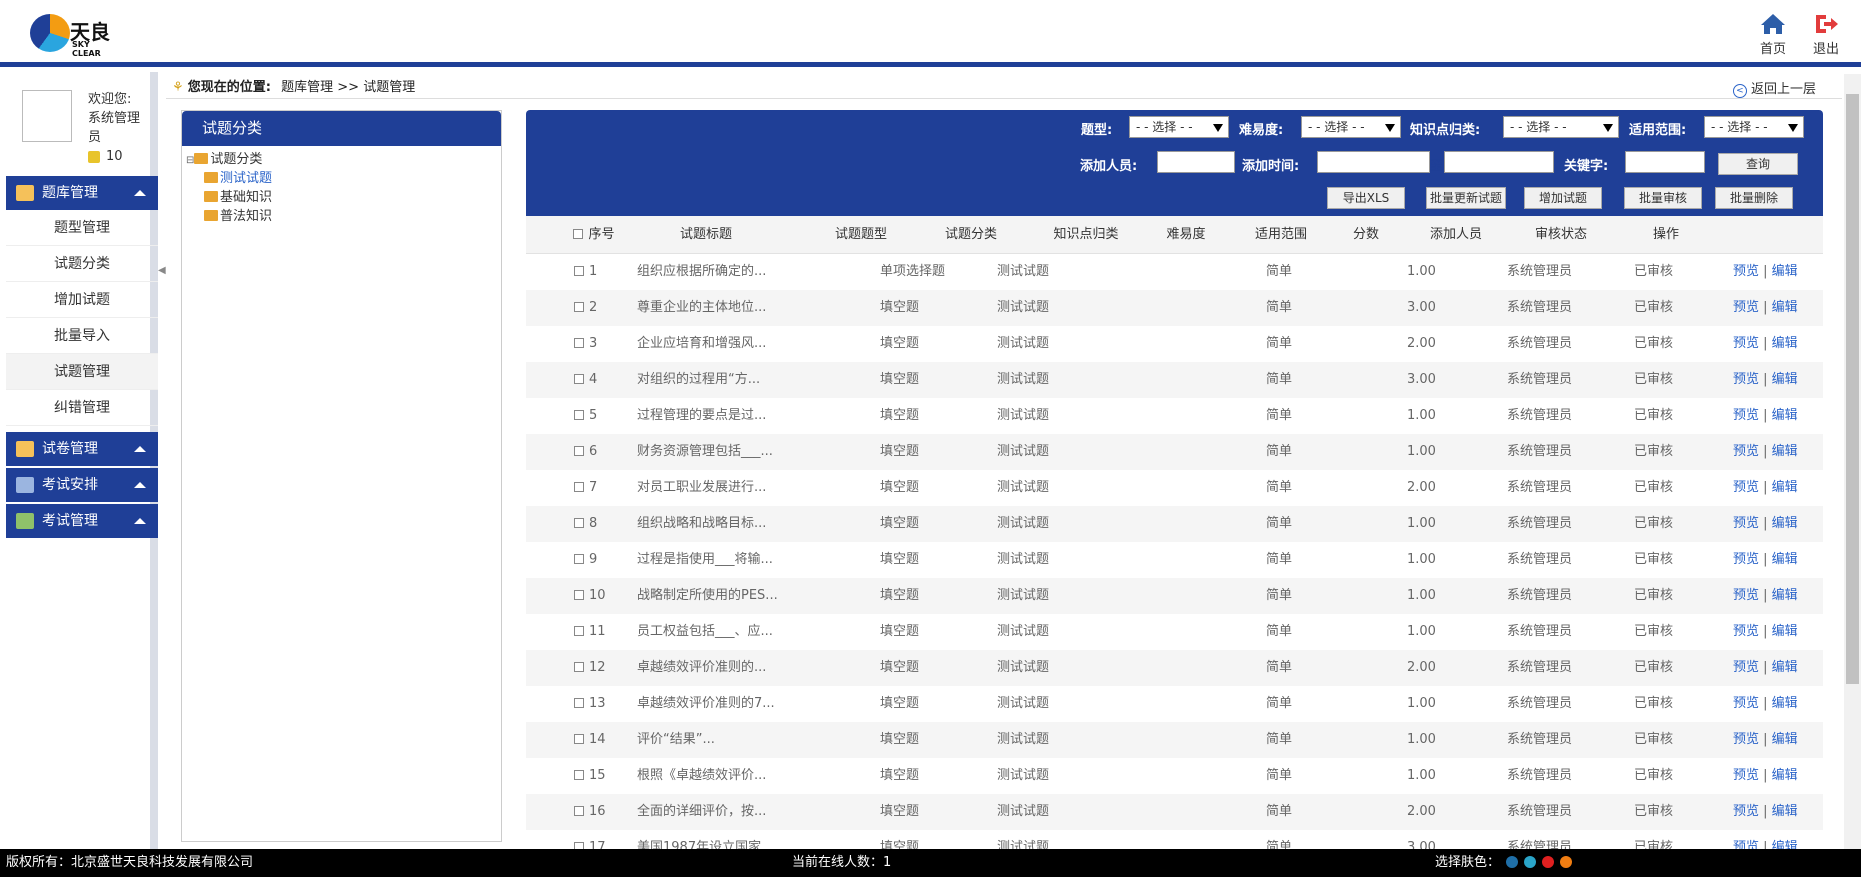  What do you see at coordinates (82, 228) in the screenshot?
I see `sidebar-item-type-management: 题型管理` at bounding box center [82, 228].